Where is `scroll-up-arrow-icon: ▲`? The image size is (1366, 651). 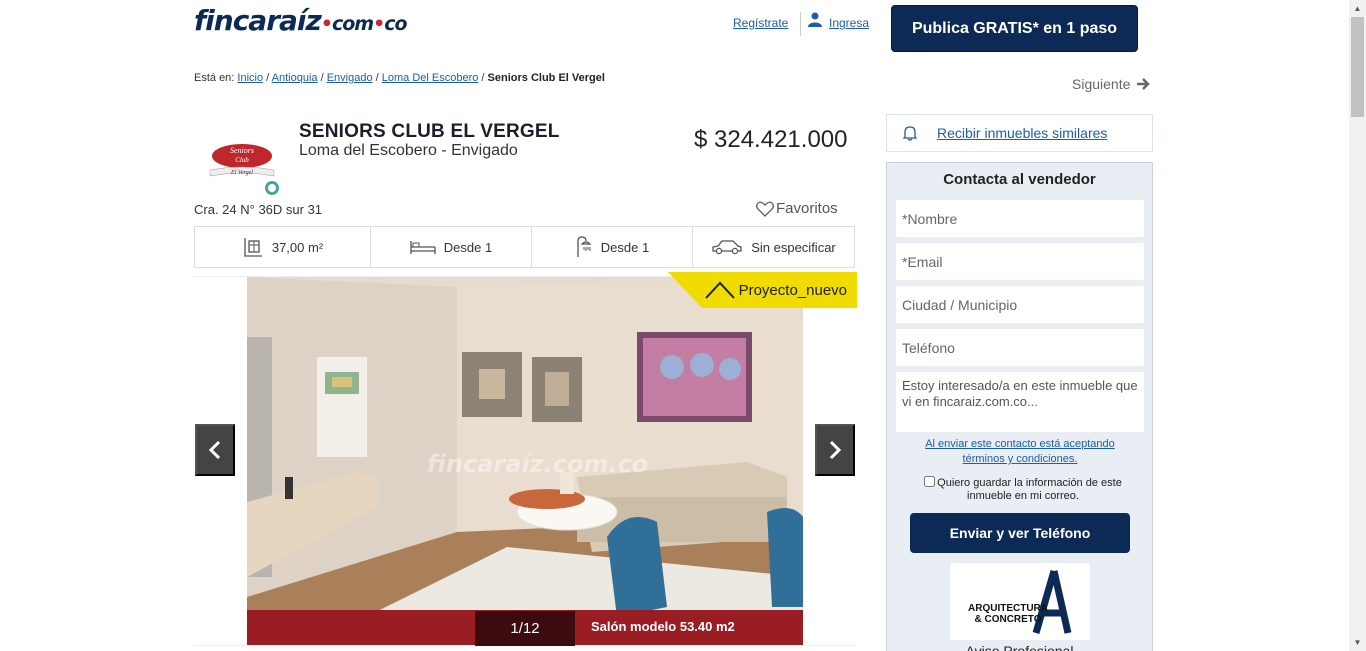
scroll-up-arrow-icon: ▲ is located at coordinates (1357, 8).